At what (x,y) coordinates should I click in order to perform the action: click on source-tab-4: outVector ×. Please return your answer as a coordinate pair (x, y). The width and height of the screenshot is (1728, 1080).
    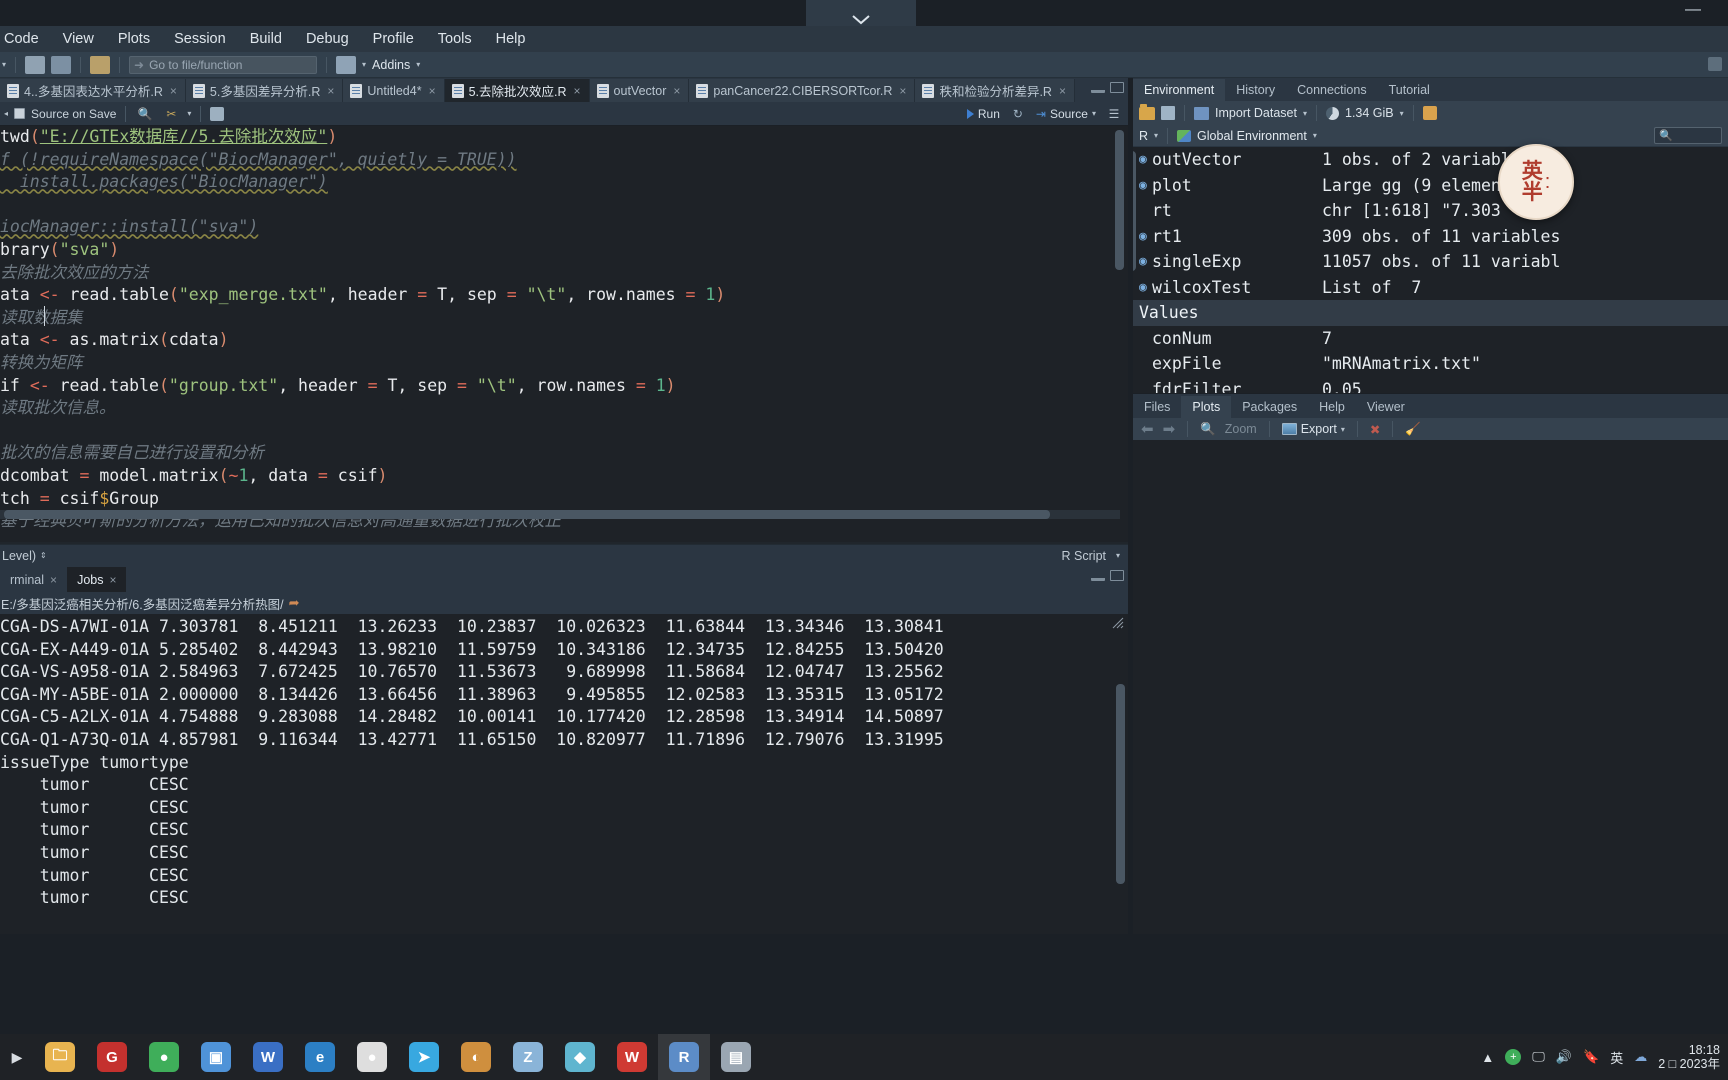
    Looking at the image, I should click on (639, 90).